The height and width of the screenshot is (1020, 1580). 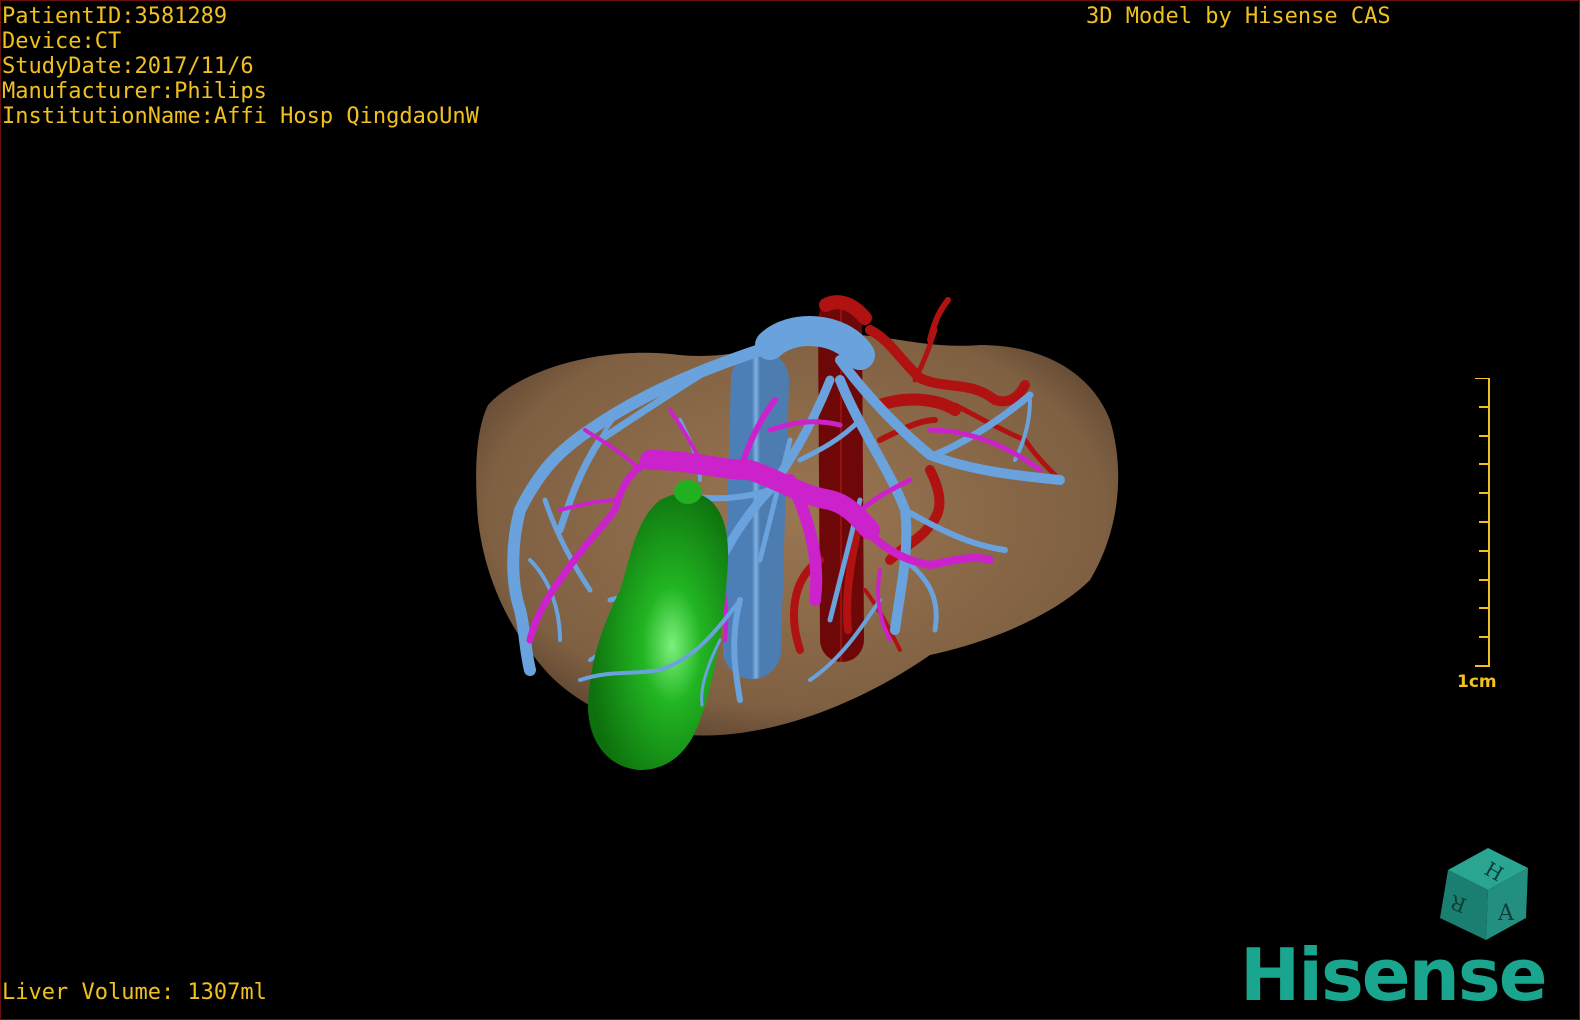 What do you see at coordinates (134, 91) in the screenshot?
I see `manufacturer-text: Manufacturer:Philips` at bounding box center [134, 91].